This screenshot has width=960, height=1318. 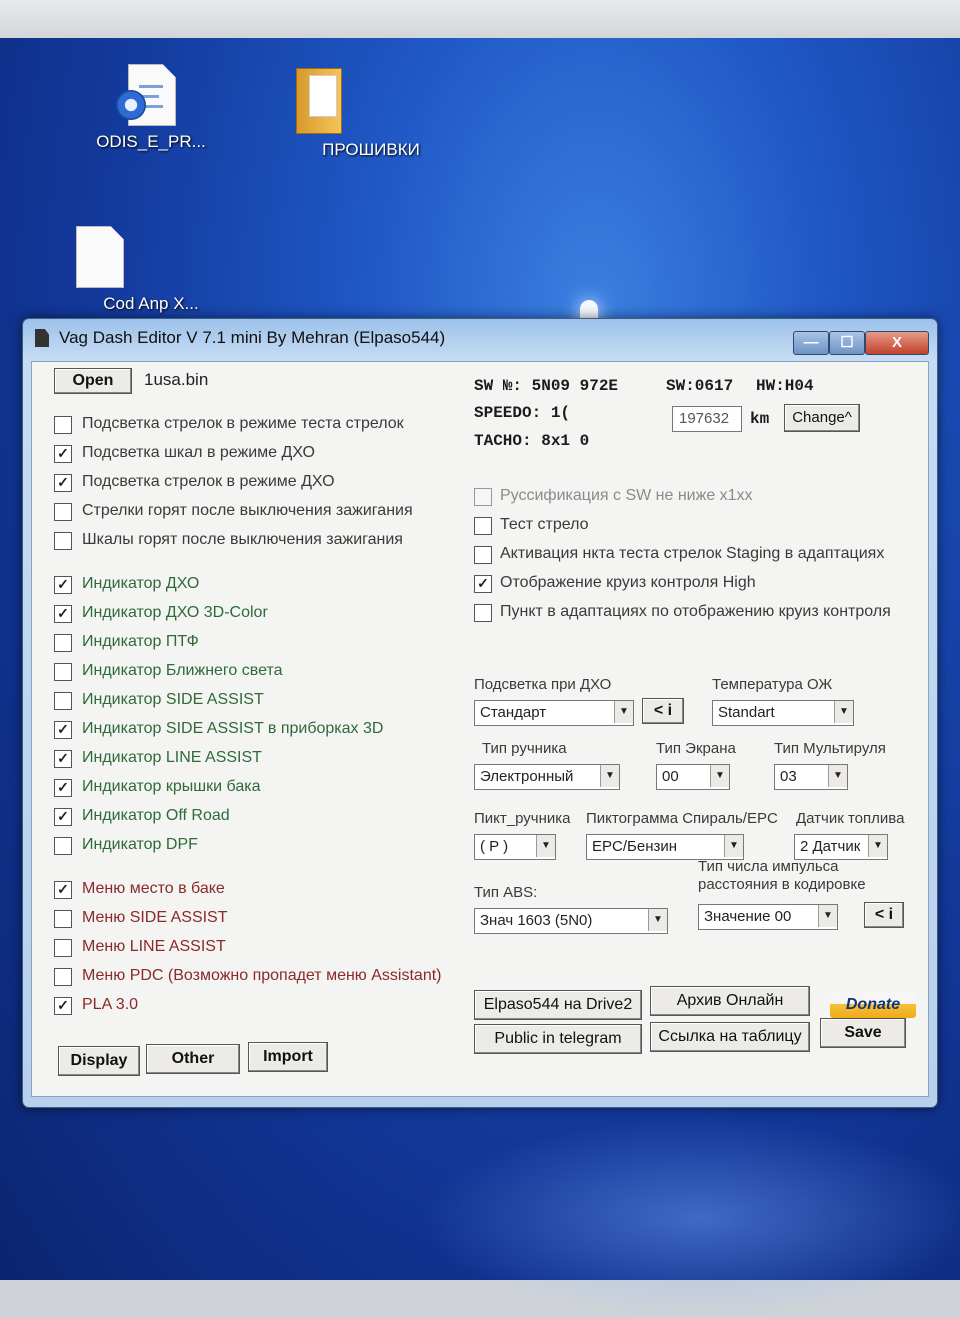 What do you see at coordinates (155, 917) in the screenshot?
I see `option-label: Меню SIDE ASSIST` at bounding box center [155, 917].